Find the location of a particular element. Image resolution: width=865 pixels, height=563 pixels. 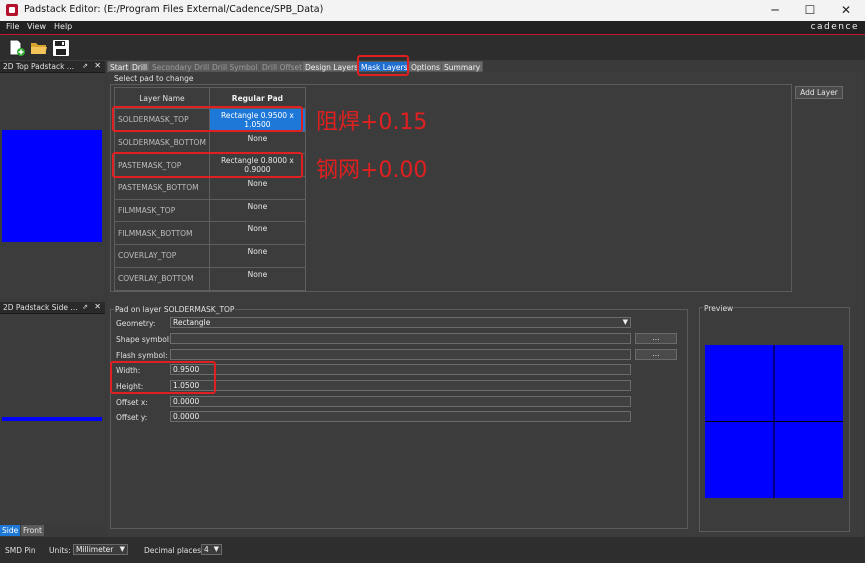

units-select: Millimeter ▼ is located at coordinates (100, 549).